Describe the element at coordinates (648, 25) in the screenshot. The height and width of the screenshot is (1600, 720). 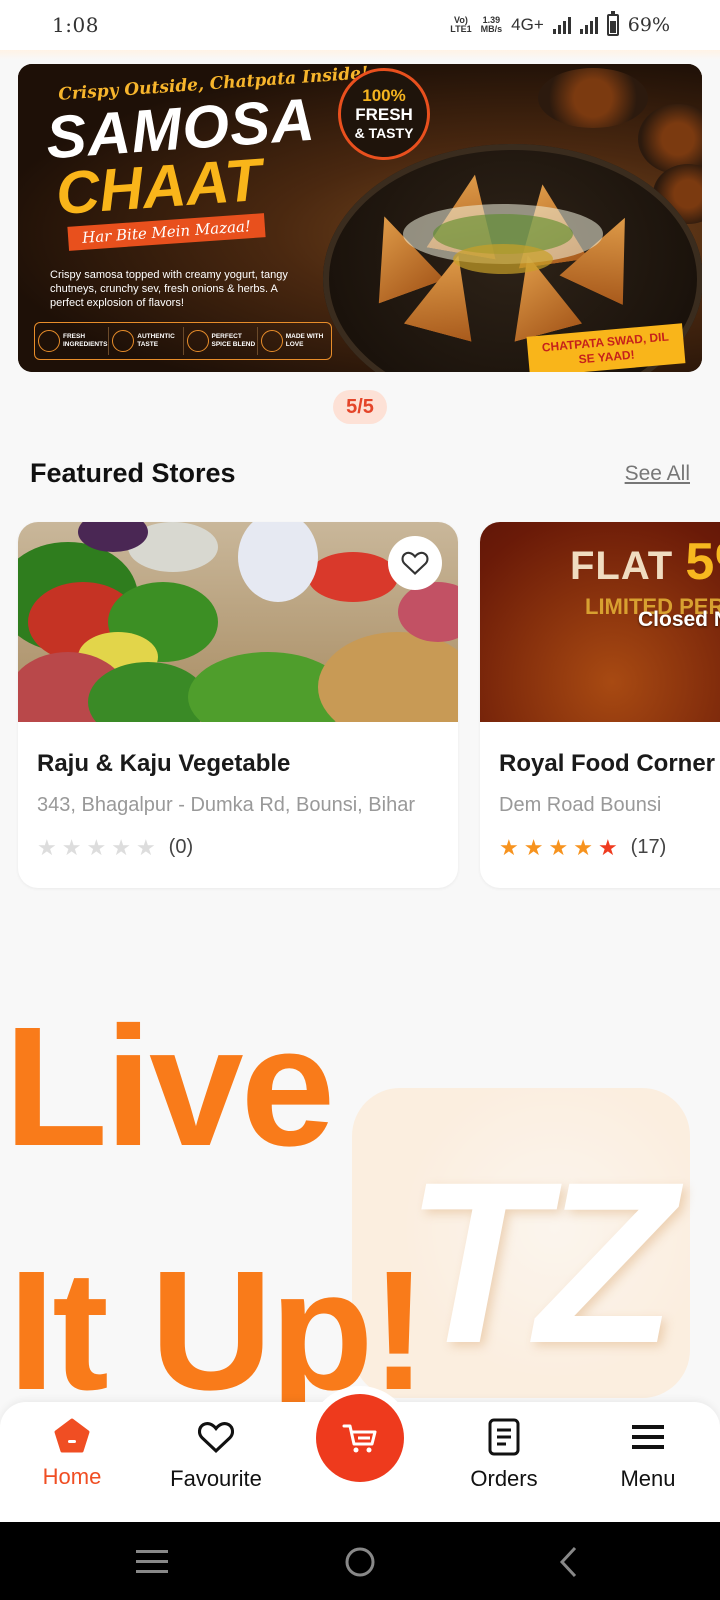
I see `battery-percent: 69%` at that location.